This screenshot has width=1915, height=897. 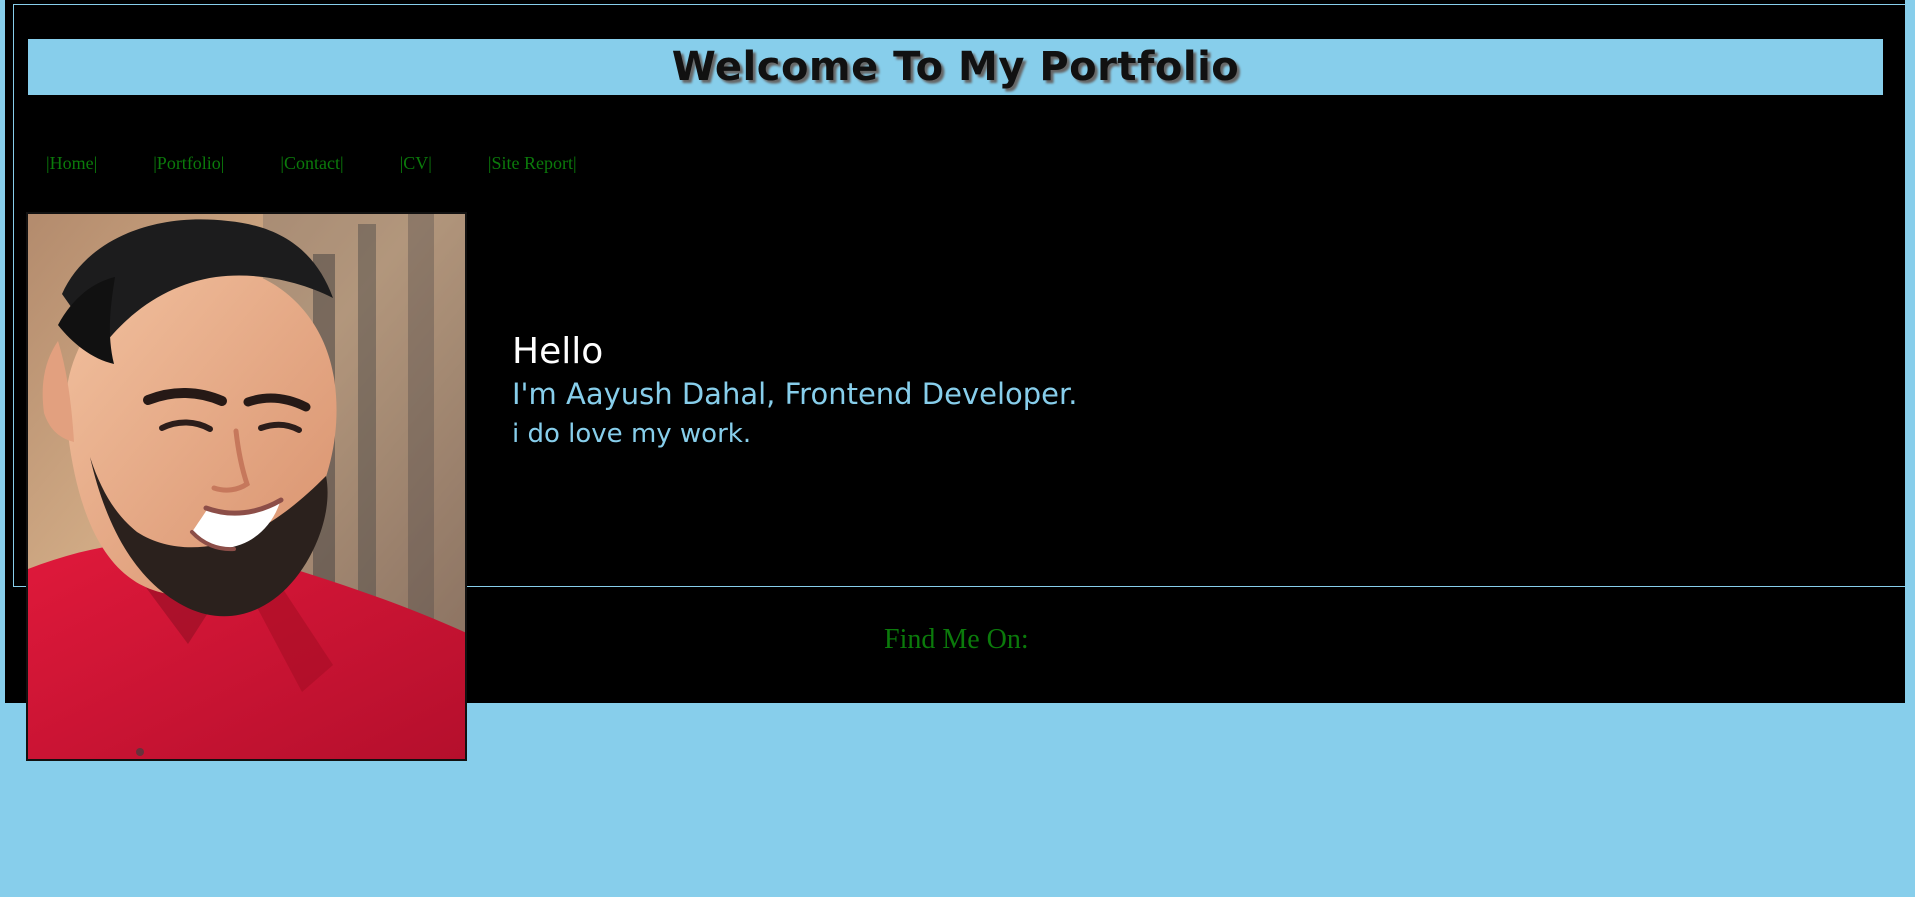 I want to click on intro-subline: i do love my work., so click(x=632, y=434).